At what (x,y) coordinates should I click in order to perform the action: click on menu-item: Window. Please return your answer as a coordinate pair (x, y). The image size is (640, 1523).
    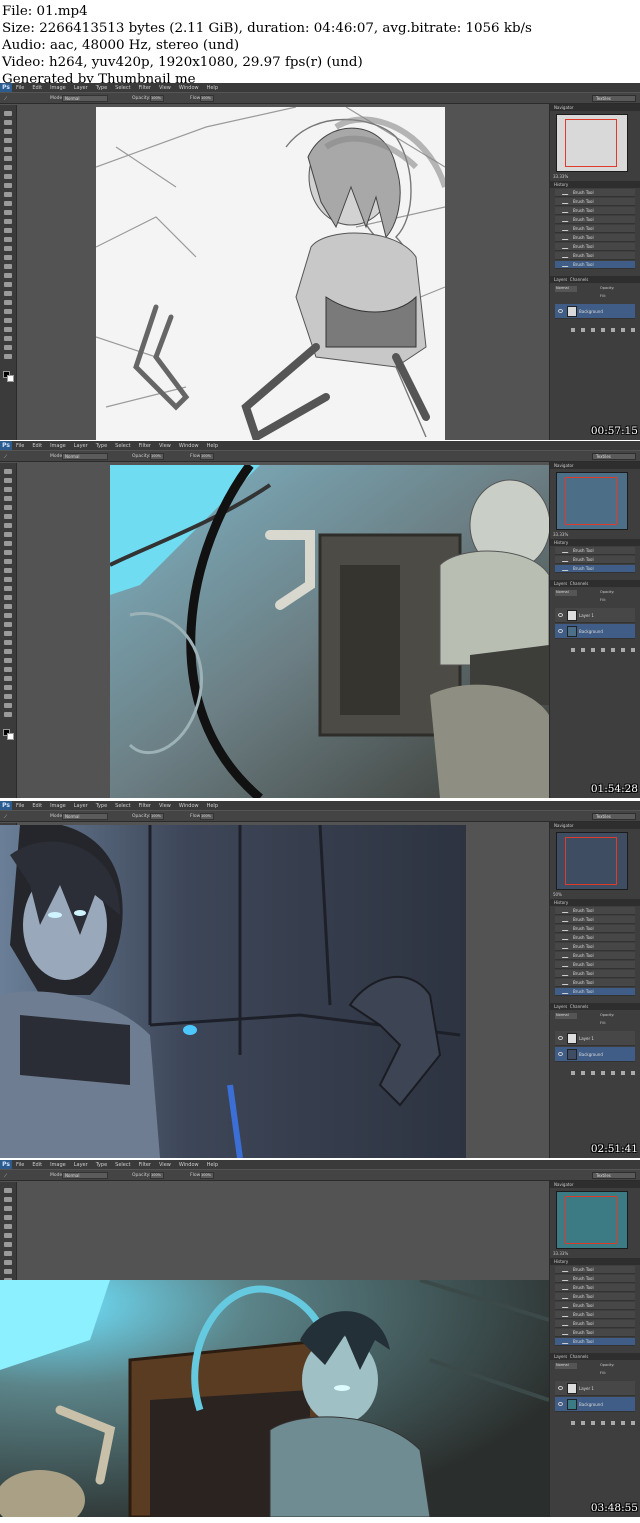
    Looking at the image, I should click on (189, 446).